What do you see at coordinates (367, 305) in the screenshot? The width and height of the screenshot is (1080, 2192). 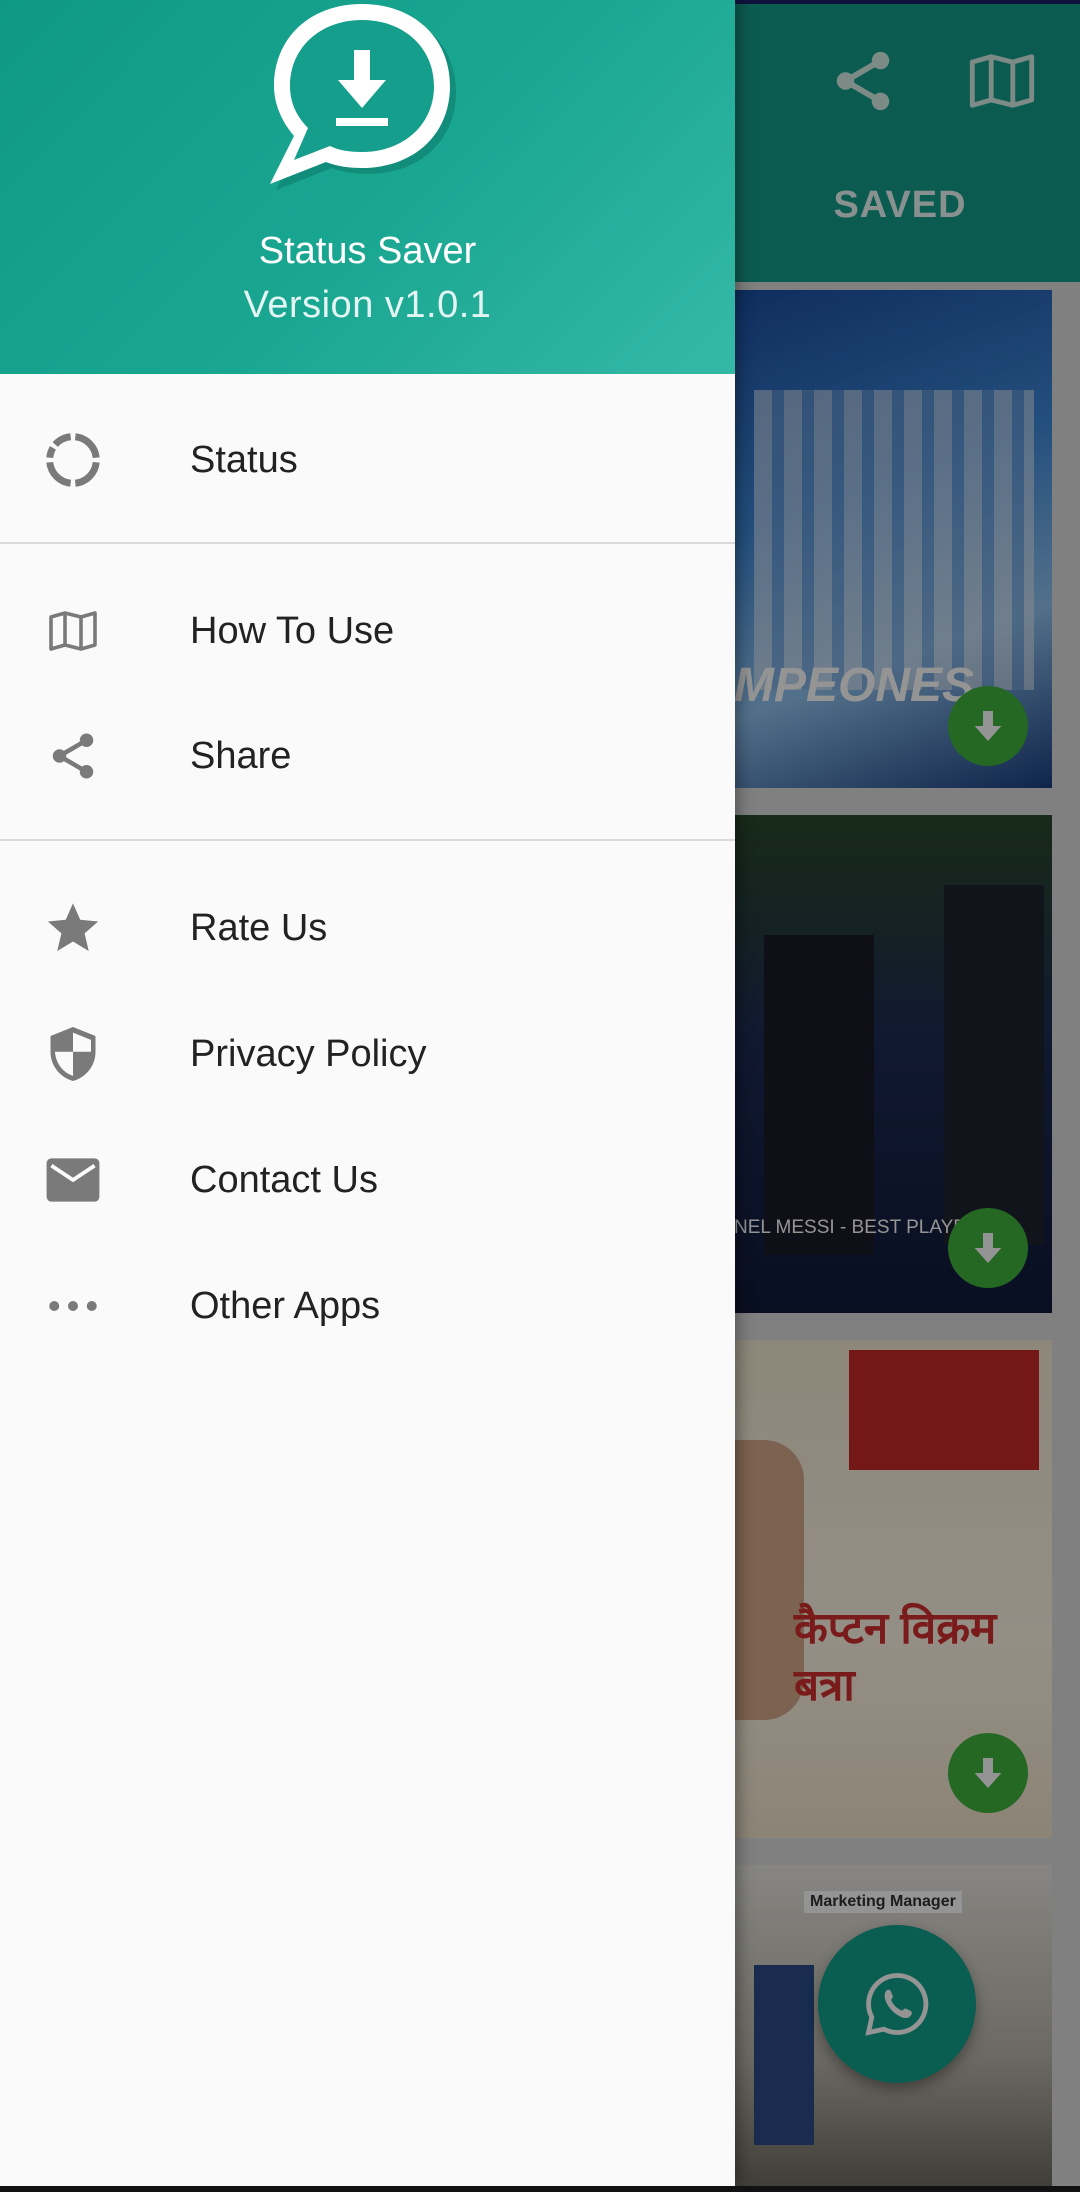 I see `app-version: Version v1.0.1` at bounding box center [367, 305].